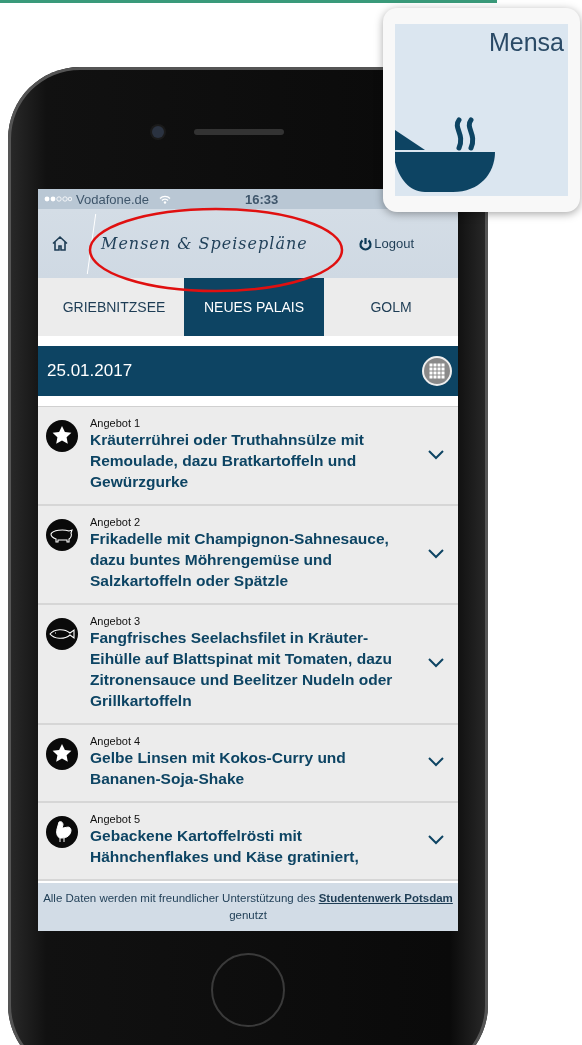 Image resolution: width=582 pixels, height=1045 pixels. I want to click on offer-row: Angebot 1 Kräuterrührei oder Truthahnsülze mit Remoulade, dazu Bratkartoffeln und Gewürzgurke, so click(248, 456).